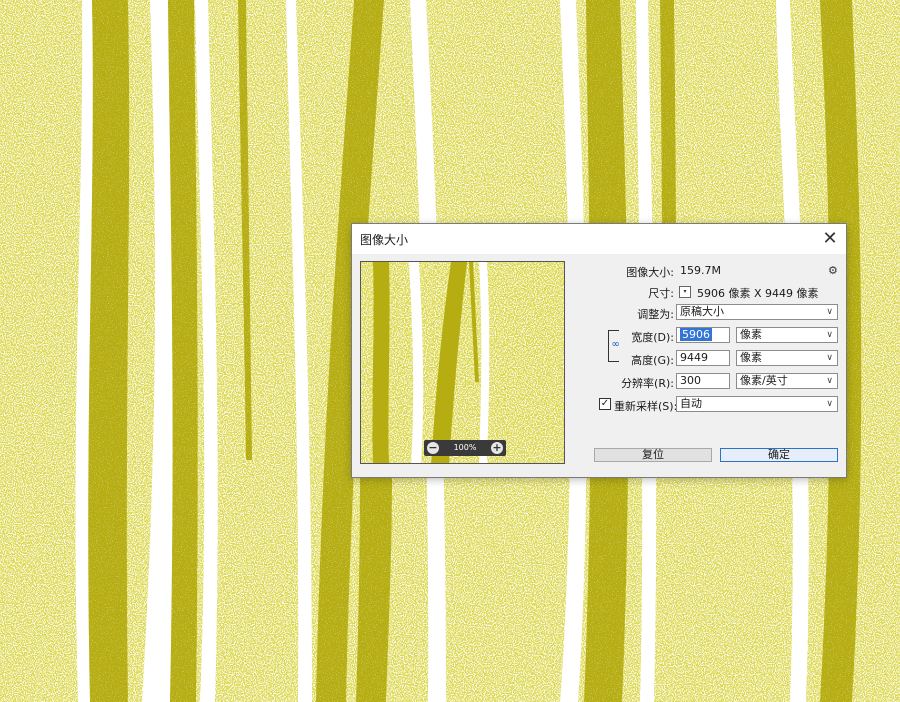 Image resolution: width=900 pixels, height=702 pixels. I want to click on width-label: 宽度(D):, so click(652, 337).